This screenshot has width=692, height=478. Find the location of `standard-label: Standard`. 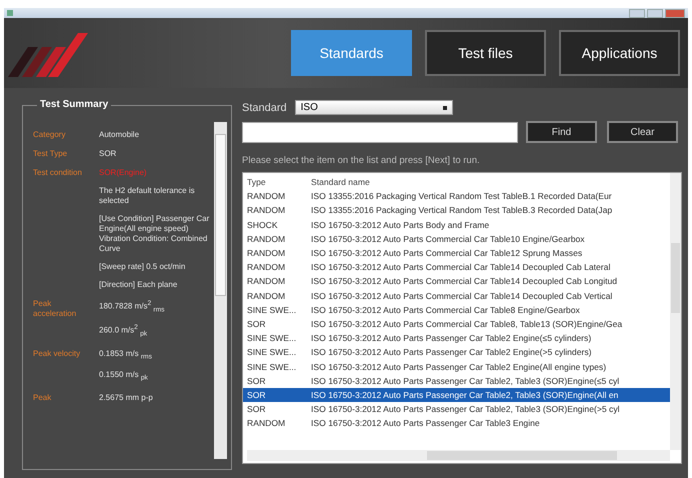

standard-label: Standard is located at coordinates (264, 108).